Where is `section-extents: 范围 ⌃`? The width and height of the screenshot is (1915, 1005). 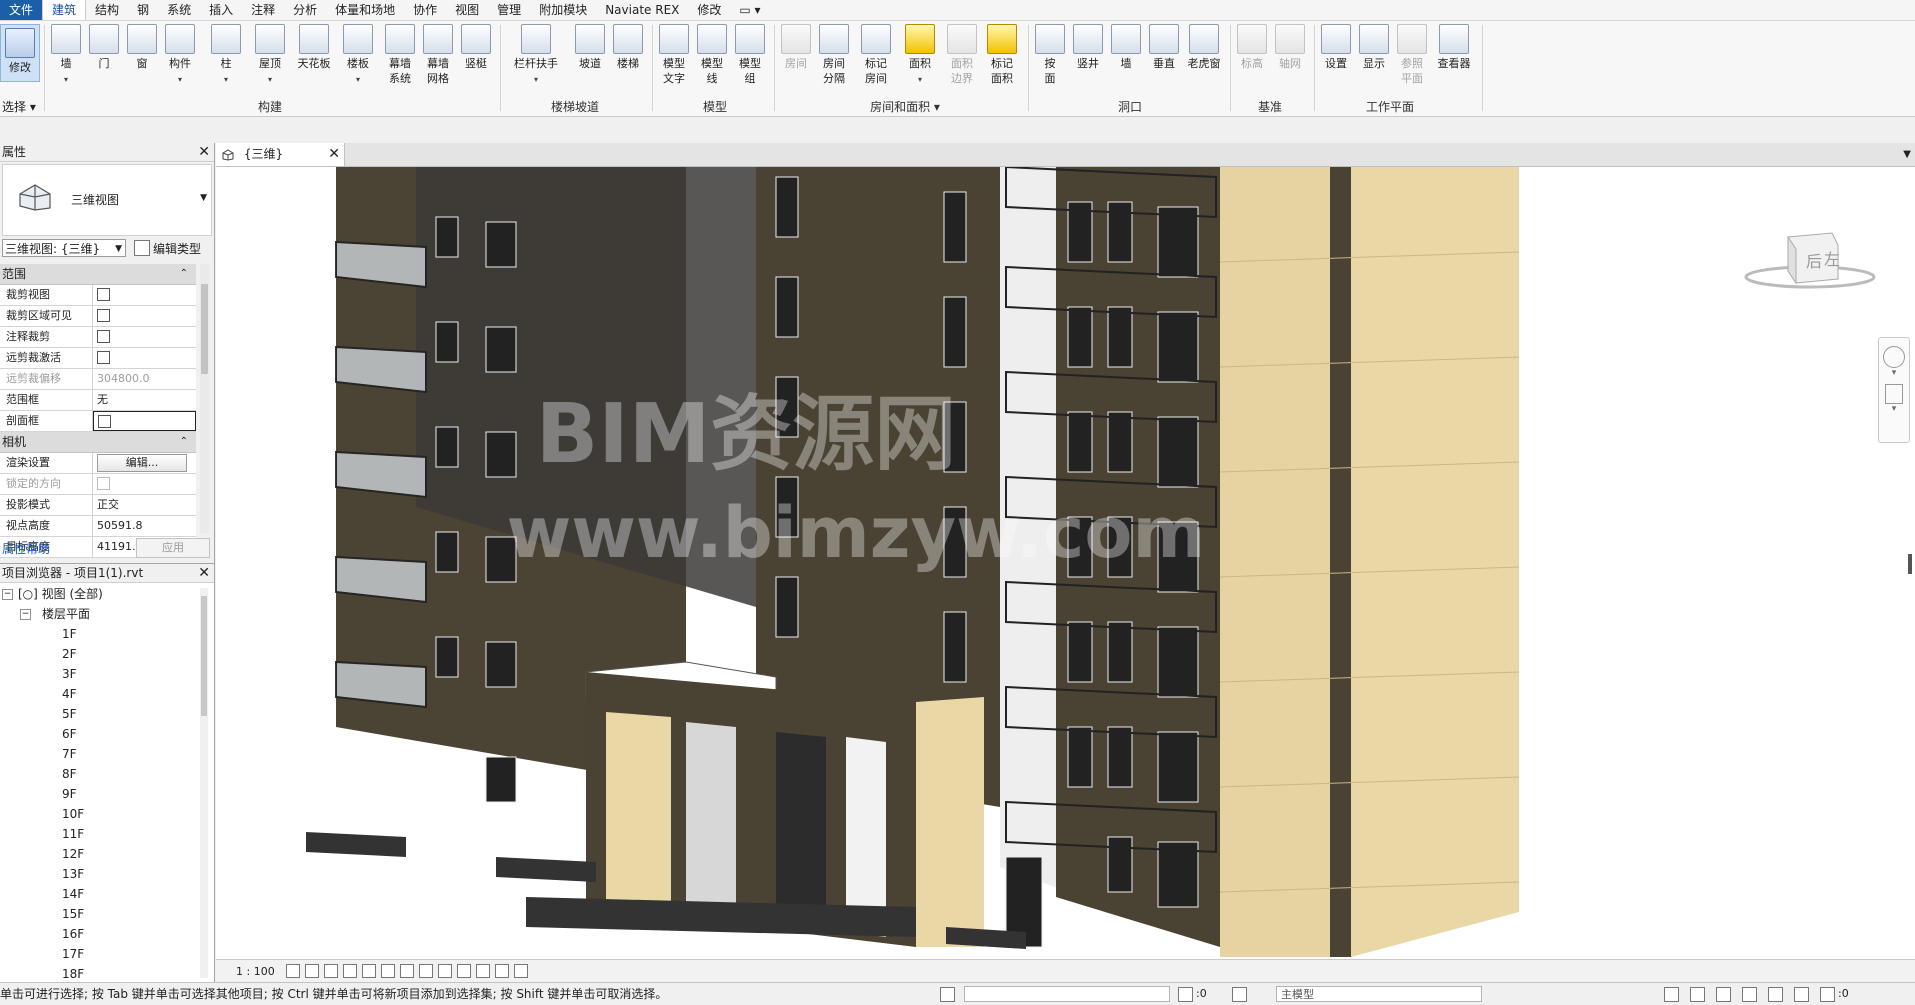
section-extents: 范围 ⌃ is located at coordinates (98, 274).